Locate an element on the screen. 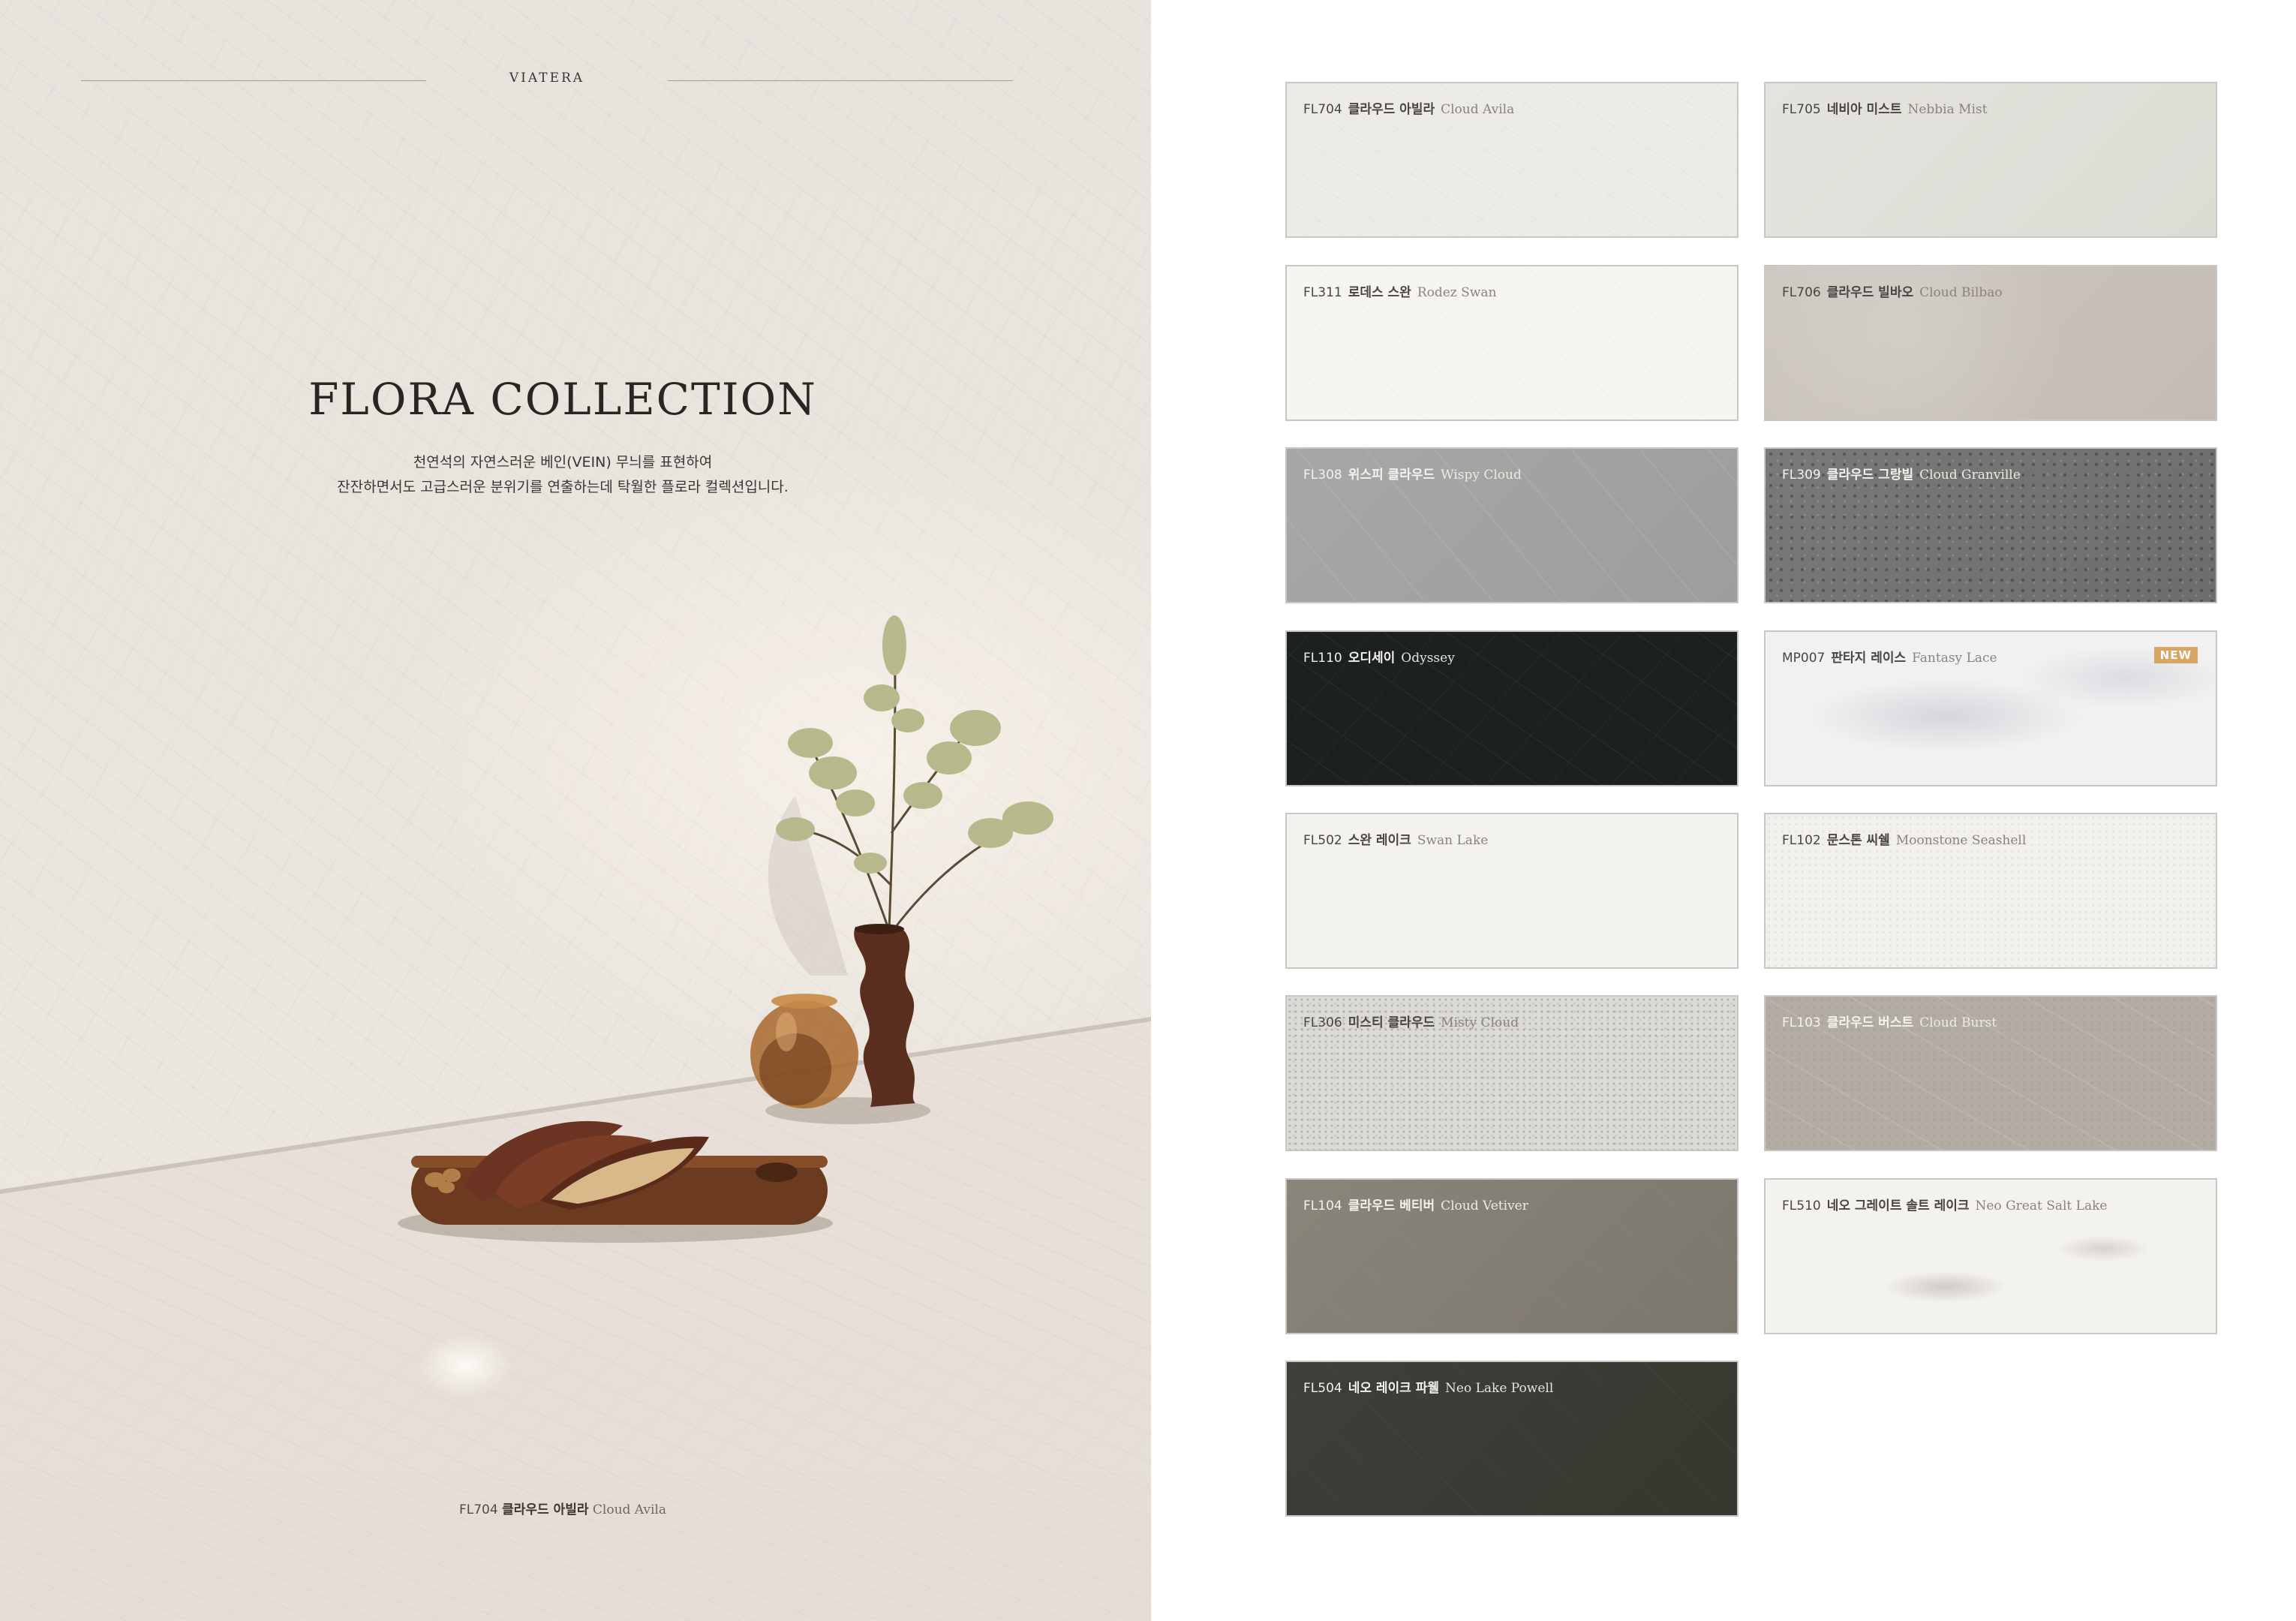 The height and width of the screenshot is (1621, 2296). swatch-korean-name: 로데스 스완 is located at coordinates (1379, 292).